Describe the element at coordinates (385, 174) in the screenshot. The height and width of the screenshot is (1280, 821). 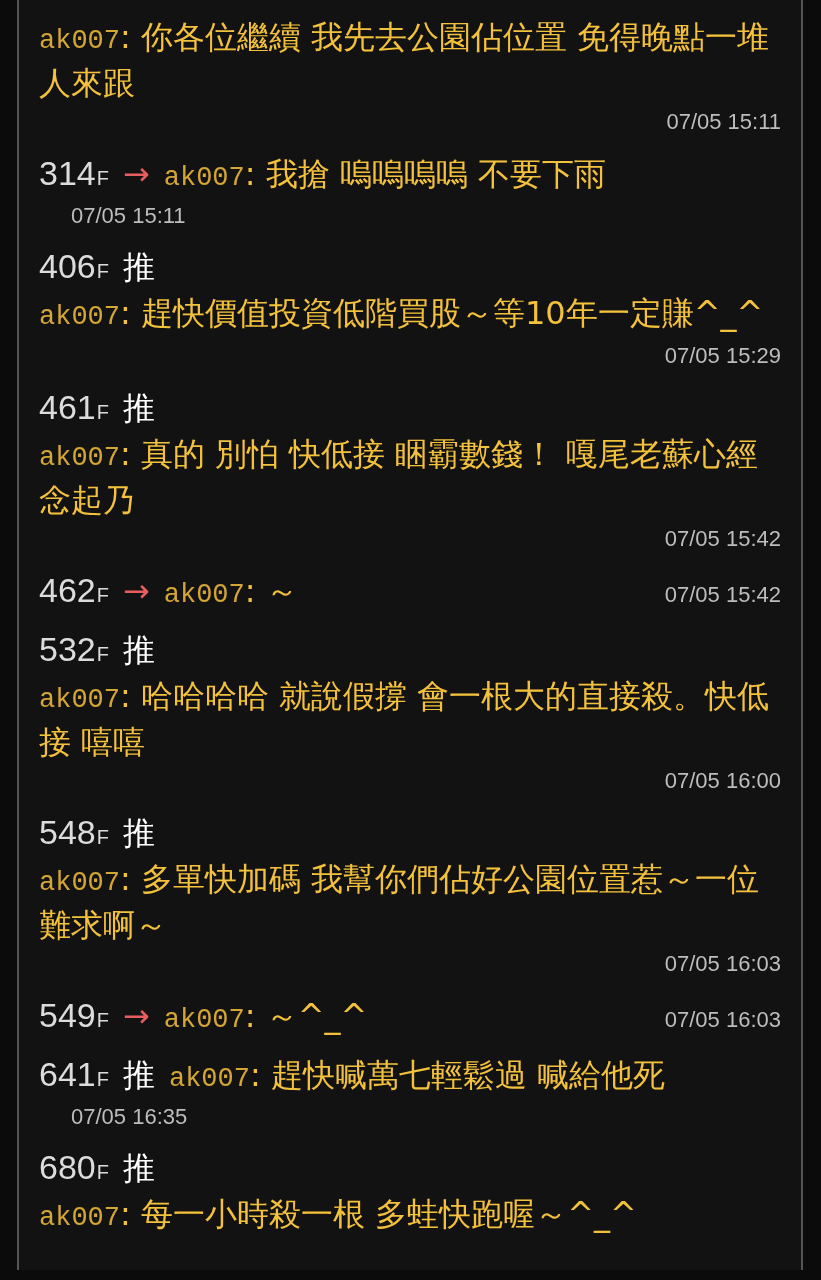
I see `comment-text: ak007: 我搶 嗚嗚嗚嗚 不要下雨` at that location.